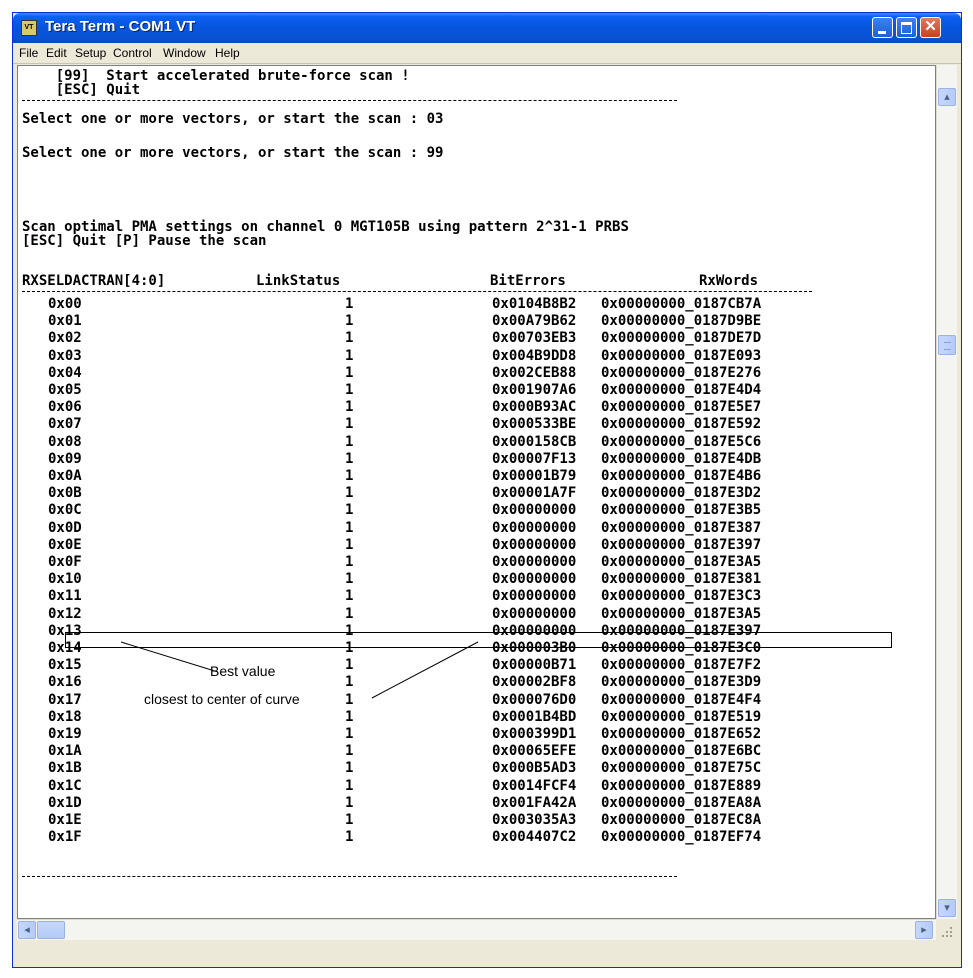 This screenshot has width=973, height=978. What do you see at coordinates (222, 699) in the screenshot?
I see `callout-center-curve: closest to center of curve` at bounding box center [222, 699].